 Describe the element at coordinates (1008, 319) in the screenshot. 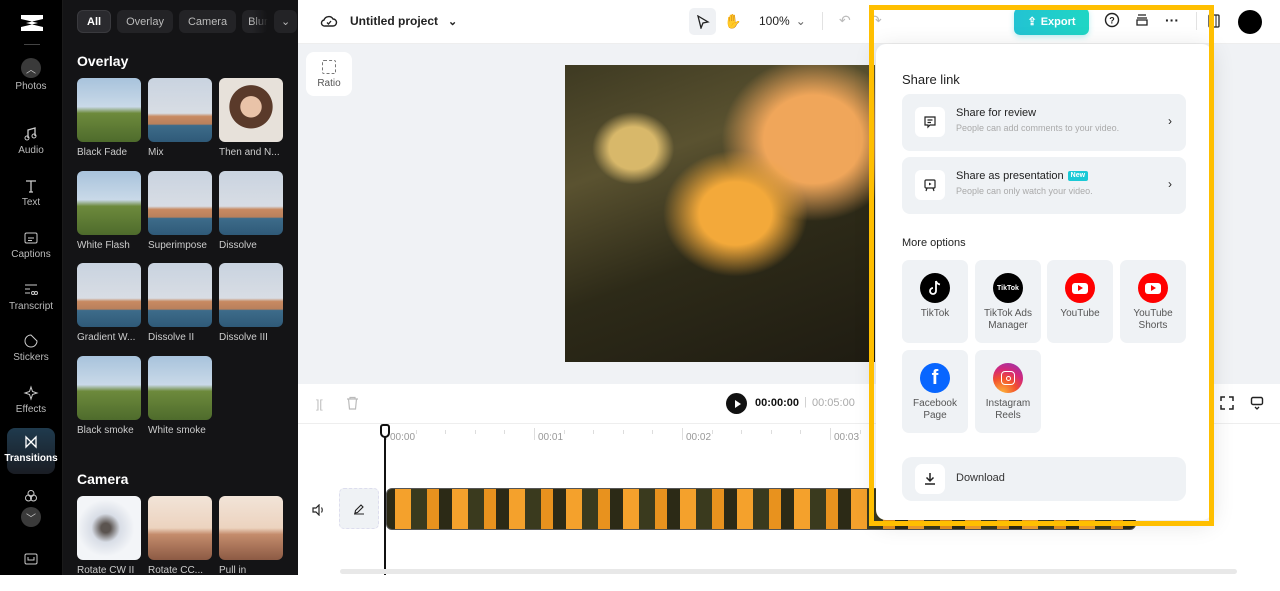

I see `platform-label: TikTok Ads Manager` at that location.